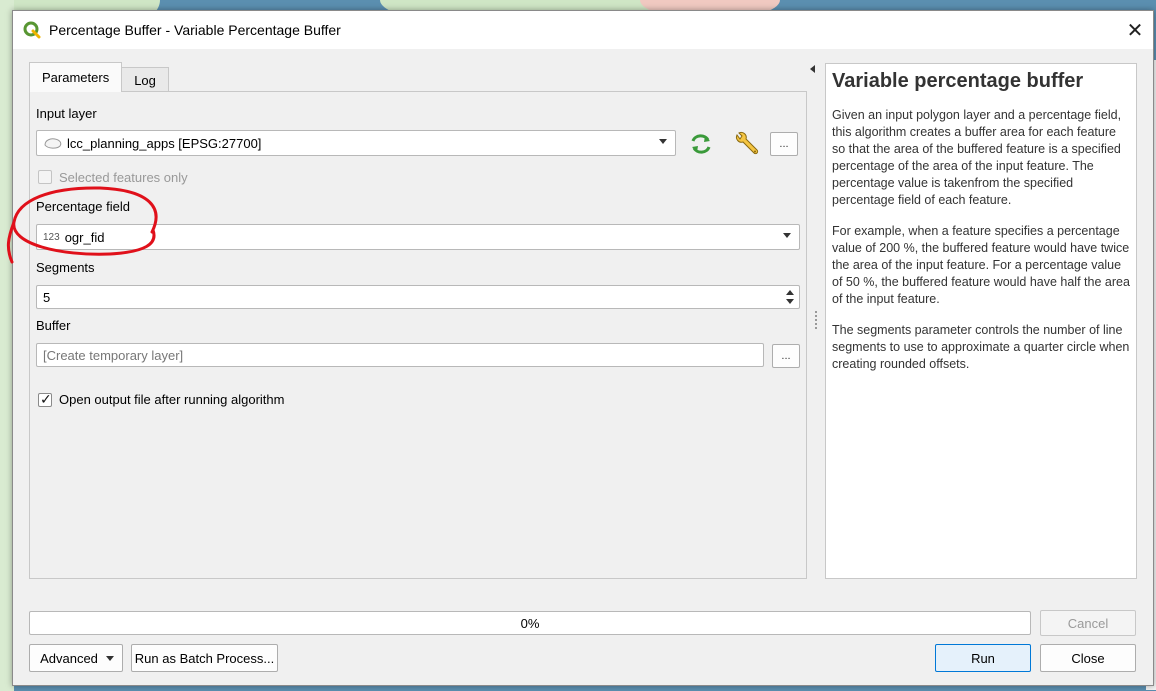 Image resolution: width=1156 pixels, height=691 pixels. Describe the element at coordinates (790, 301) in the screenshot. I see `spin-down-icon` at that location.